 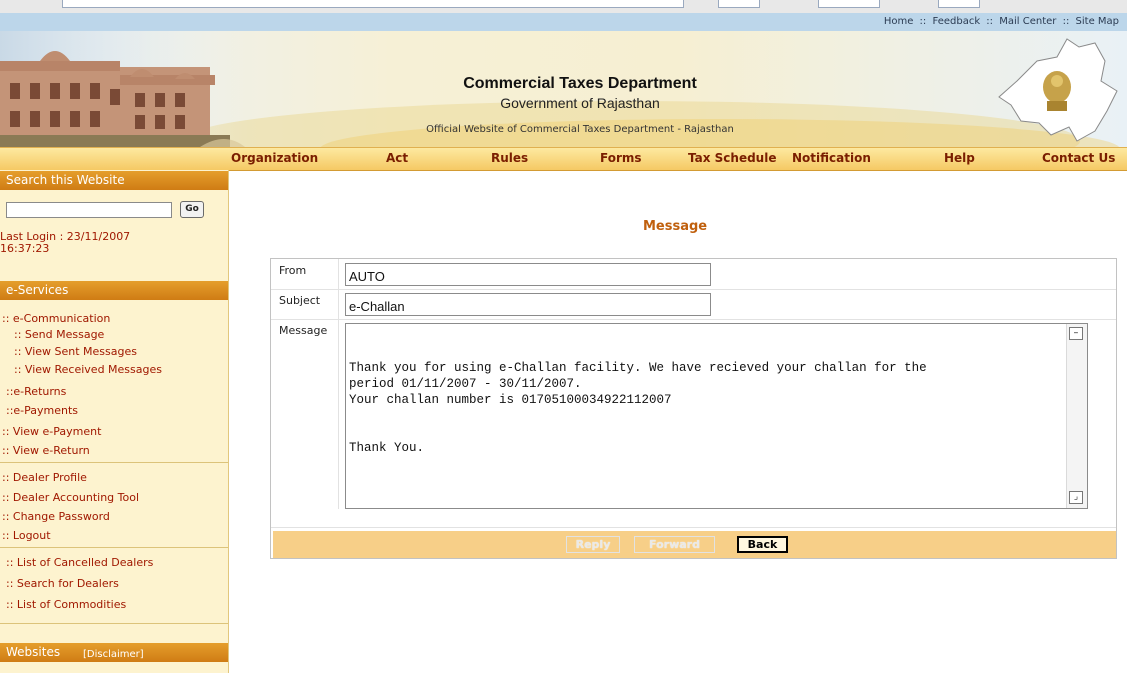 I want to click on from-label: From, so click(x=293, y=270).